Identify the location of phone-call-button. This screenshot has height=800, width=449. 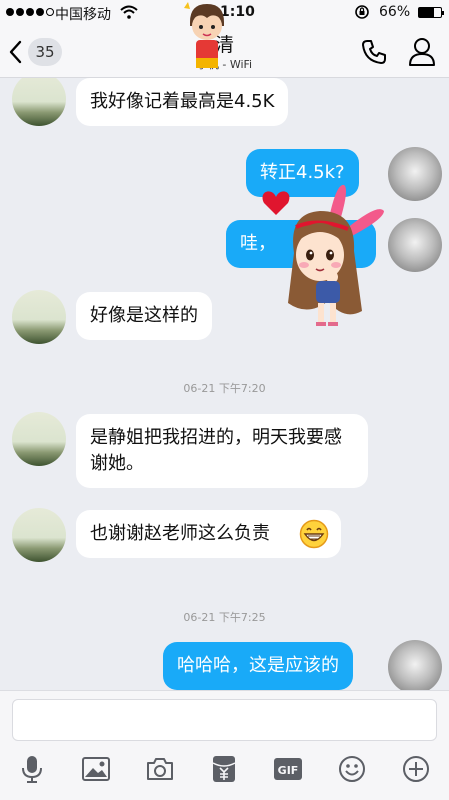
(374, 52).